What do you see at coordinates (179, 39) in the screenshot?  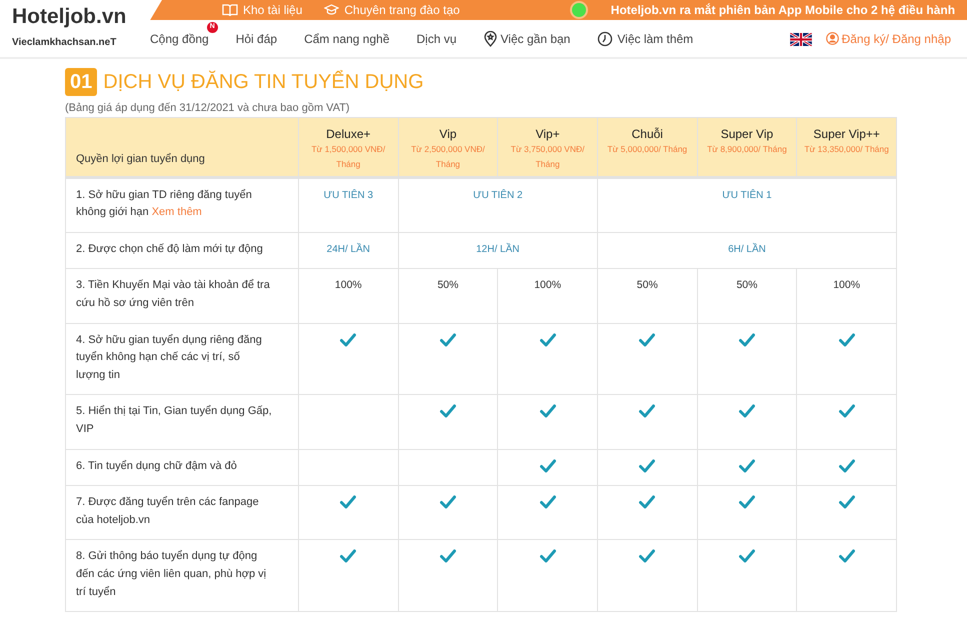 I see `nav-link: Cộng đồng` at bounding box center [179, 39].